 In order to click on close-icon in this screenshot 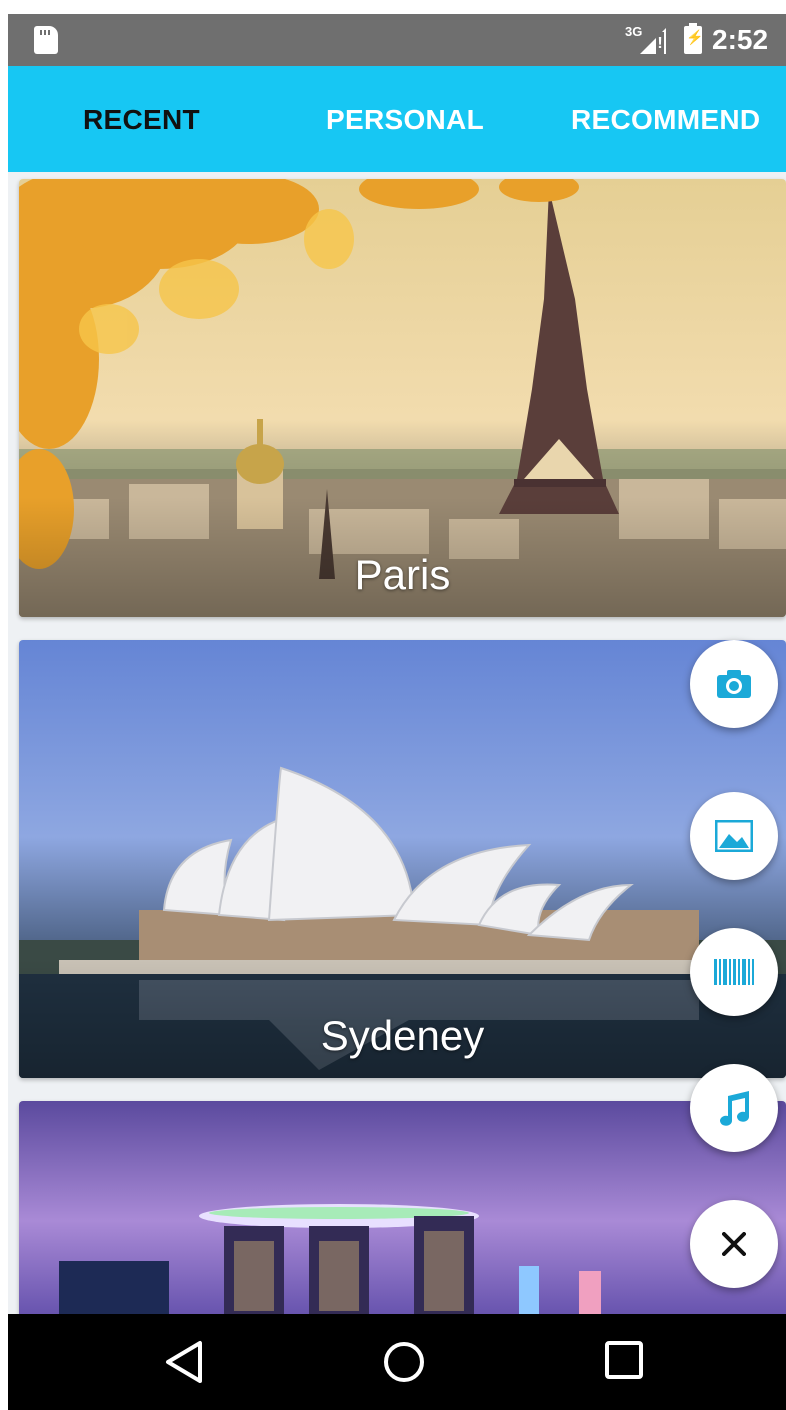, I will do `click(734, 1244)`.